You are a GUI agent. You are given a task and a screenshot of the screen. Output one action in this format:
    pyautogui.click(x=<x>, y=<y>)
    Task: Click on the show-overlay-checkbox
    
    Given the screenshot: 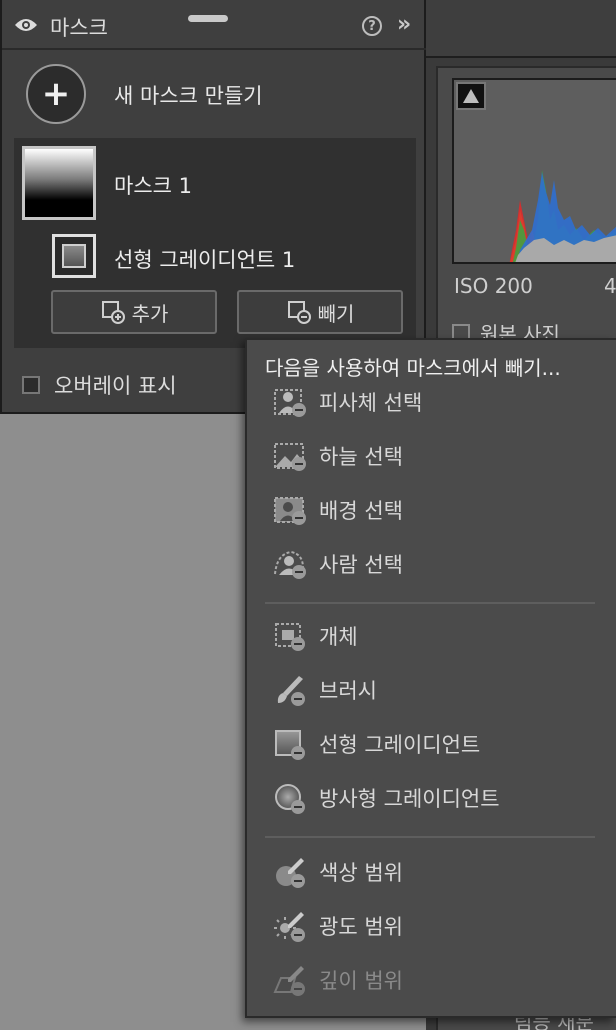 What is the action you would take?
    pyautogui.click(x=31, y=385)
    